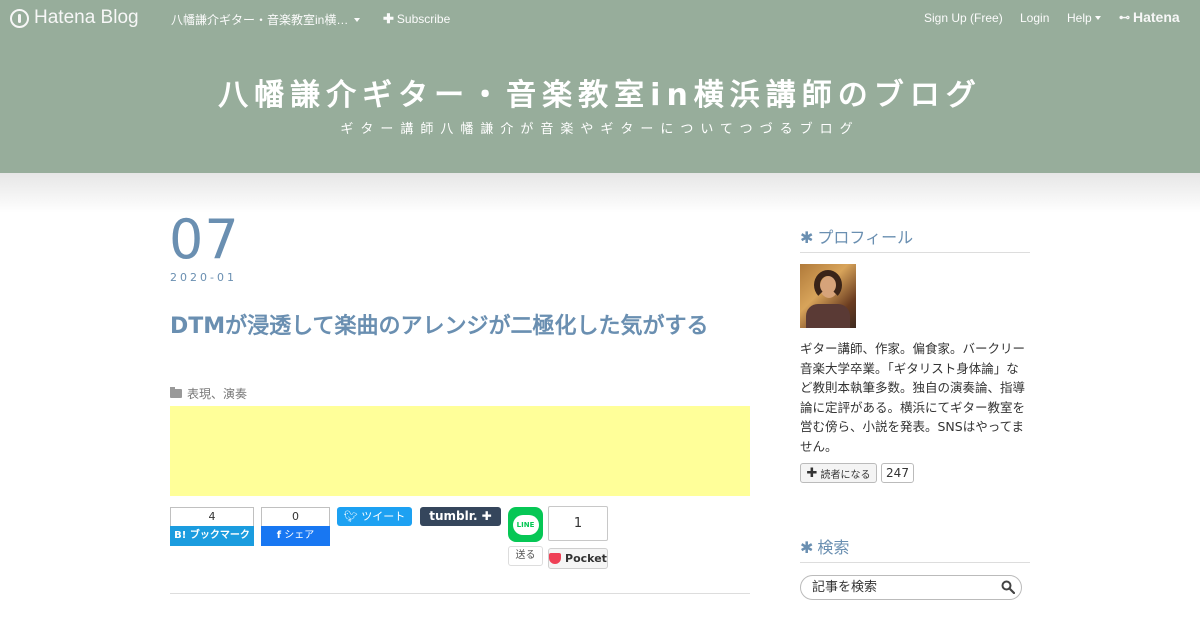 Image resolution: width=1200 pixels, height=630 pixels. Describe the element at coordinates (600, 193) in the screenshot. I see `header-shadow` at that location.